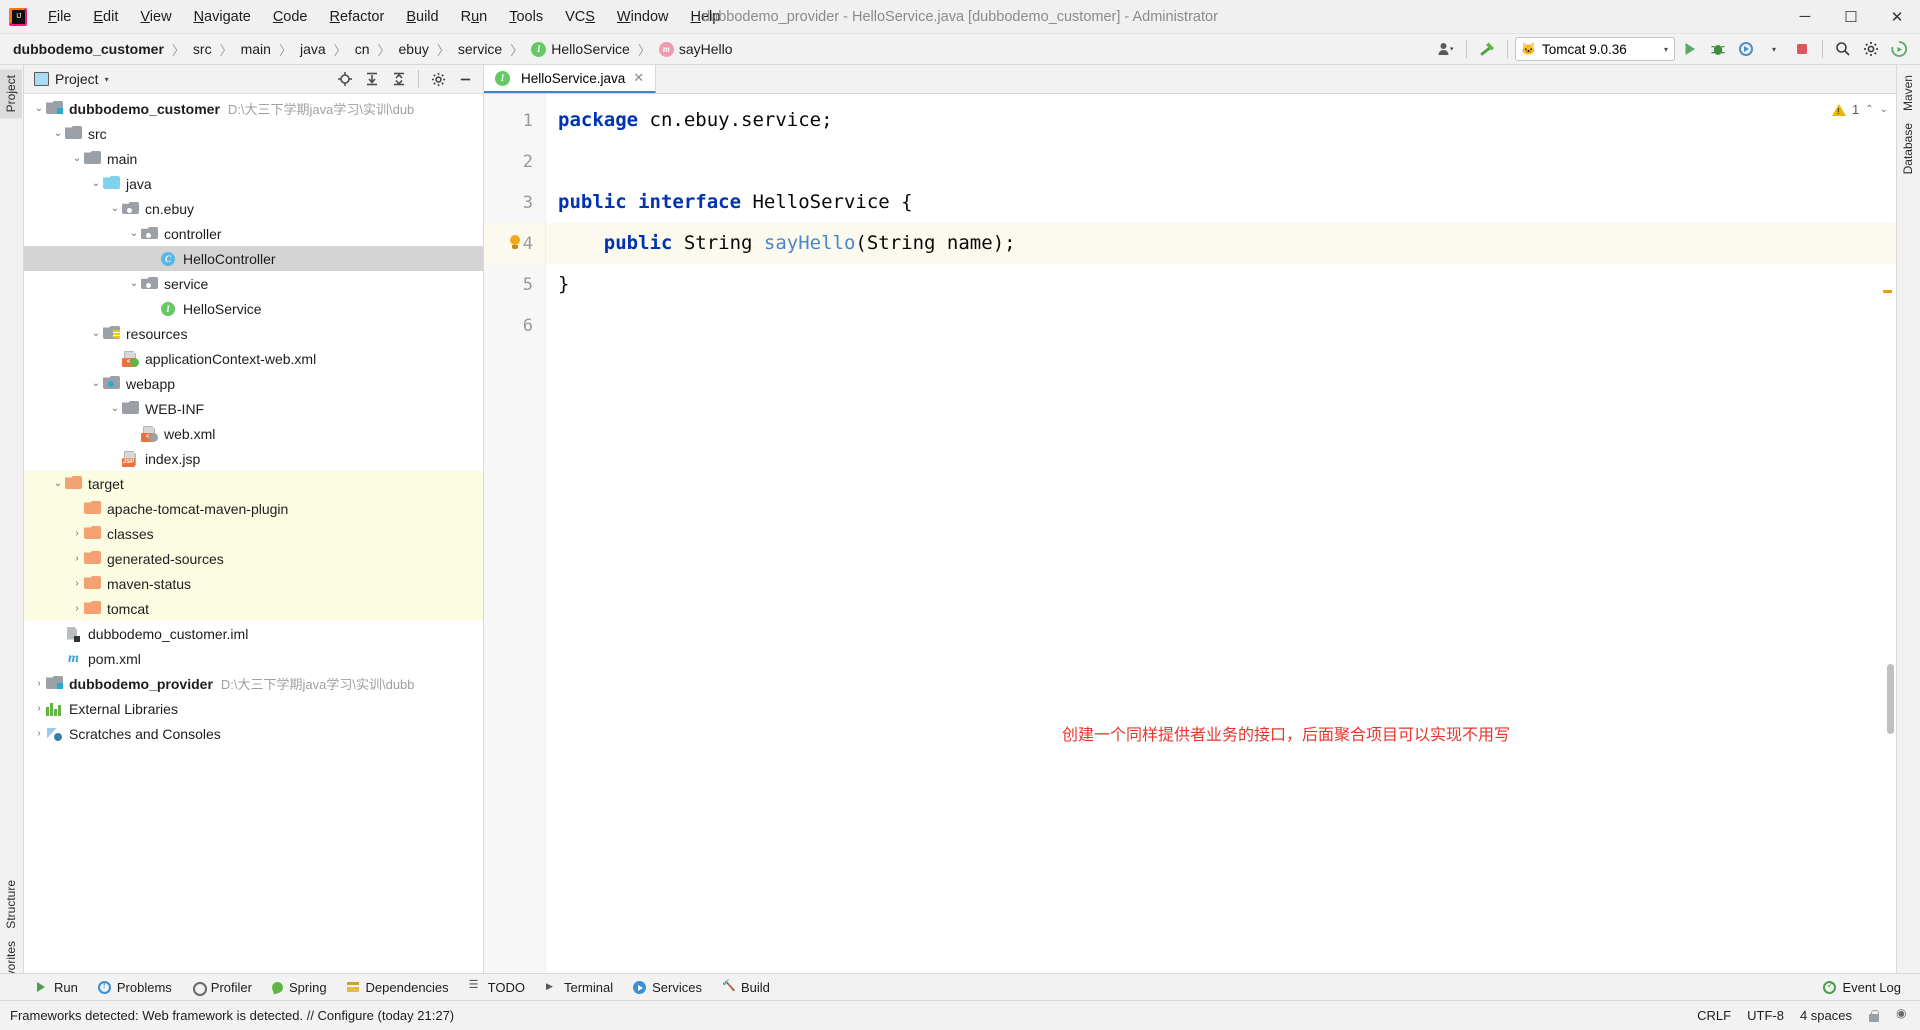  Describe the element at coordinates (253, 633) in the screenshot. I see `tree-node: ›dubbodemo_customer.iml` at that location.